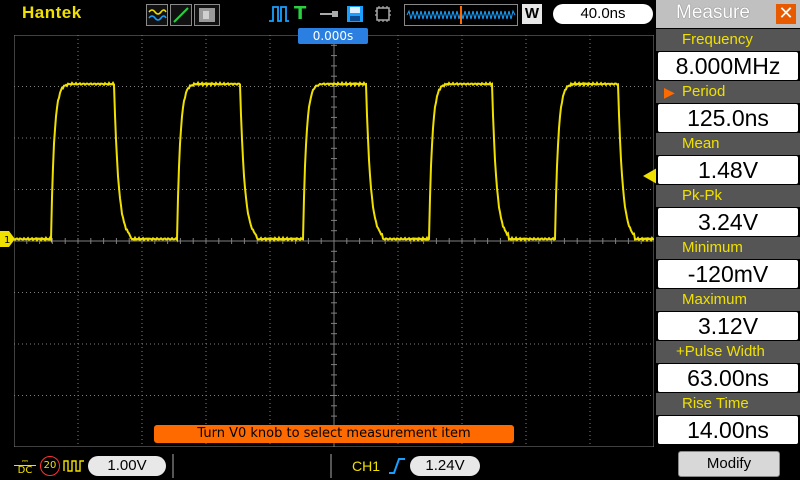 This screenshot has width=800, height=480. Describe the element at coordinates (74, 466) in the screenshot. I see `invert-icon` at that location.